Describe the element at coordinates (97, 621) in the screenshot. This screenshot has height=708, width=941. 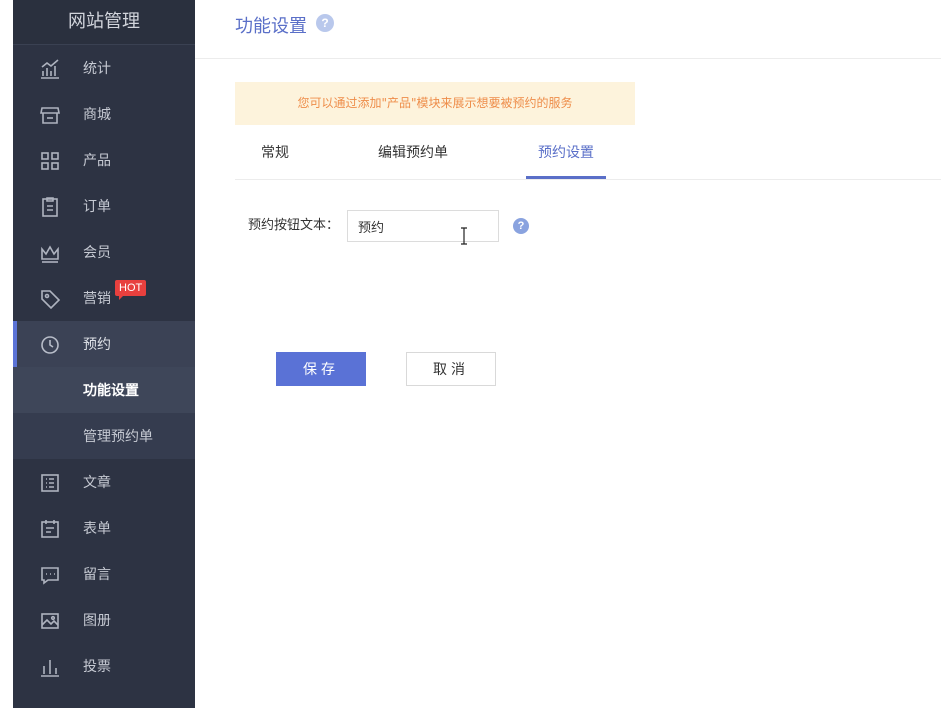
I see `sidebar-item-label: 图册` at that location.